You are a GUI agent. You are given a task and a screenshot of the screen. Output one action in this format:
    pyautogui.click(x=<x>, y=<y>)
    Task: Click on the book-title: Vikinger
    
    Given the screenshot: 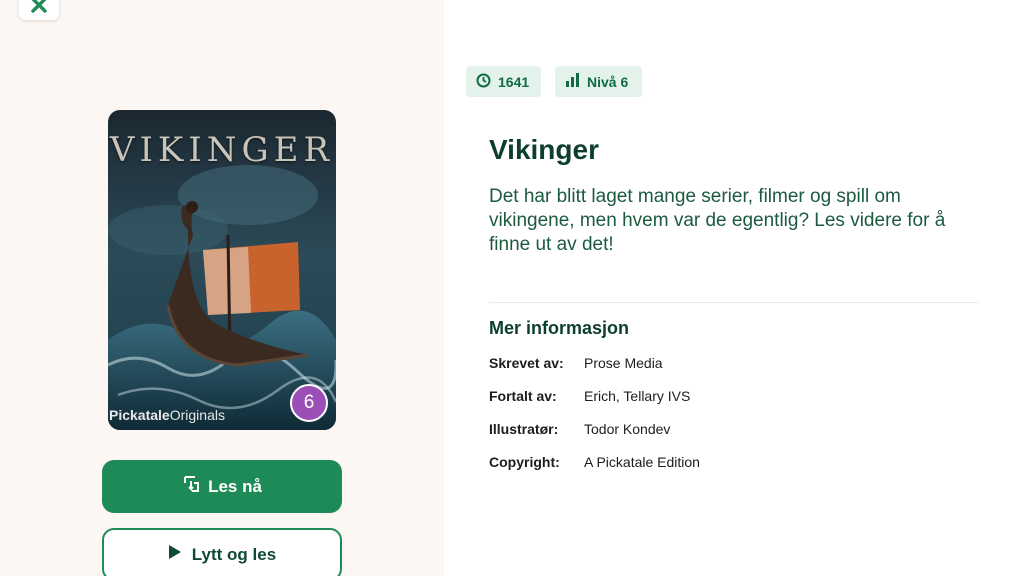 What is the action you would take?
    pyautogui.click(x=544, y=149)
    